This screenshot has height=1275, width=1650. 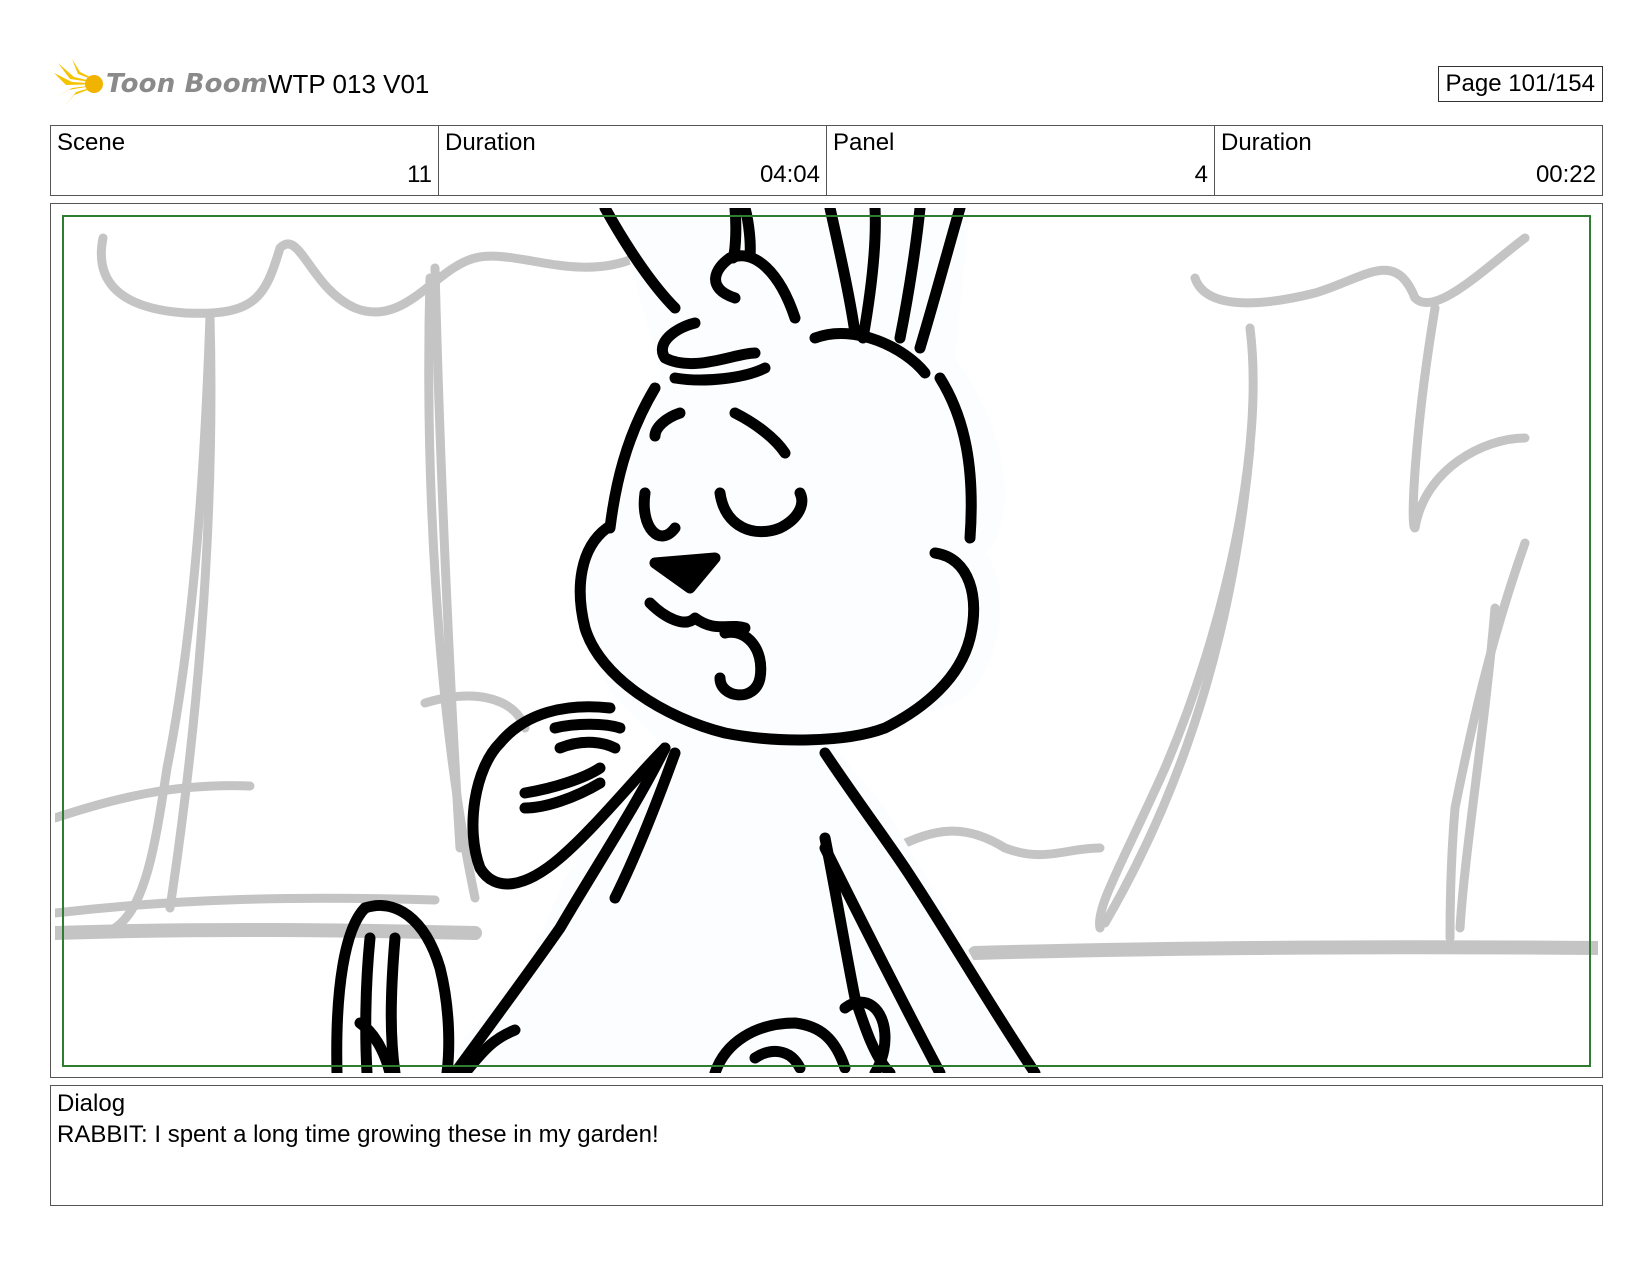 I want to click on scene-duration-cell: Duration 04:04, so click(x=633, y=160).